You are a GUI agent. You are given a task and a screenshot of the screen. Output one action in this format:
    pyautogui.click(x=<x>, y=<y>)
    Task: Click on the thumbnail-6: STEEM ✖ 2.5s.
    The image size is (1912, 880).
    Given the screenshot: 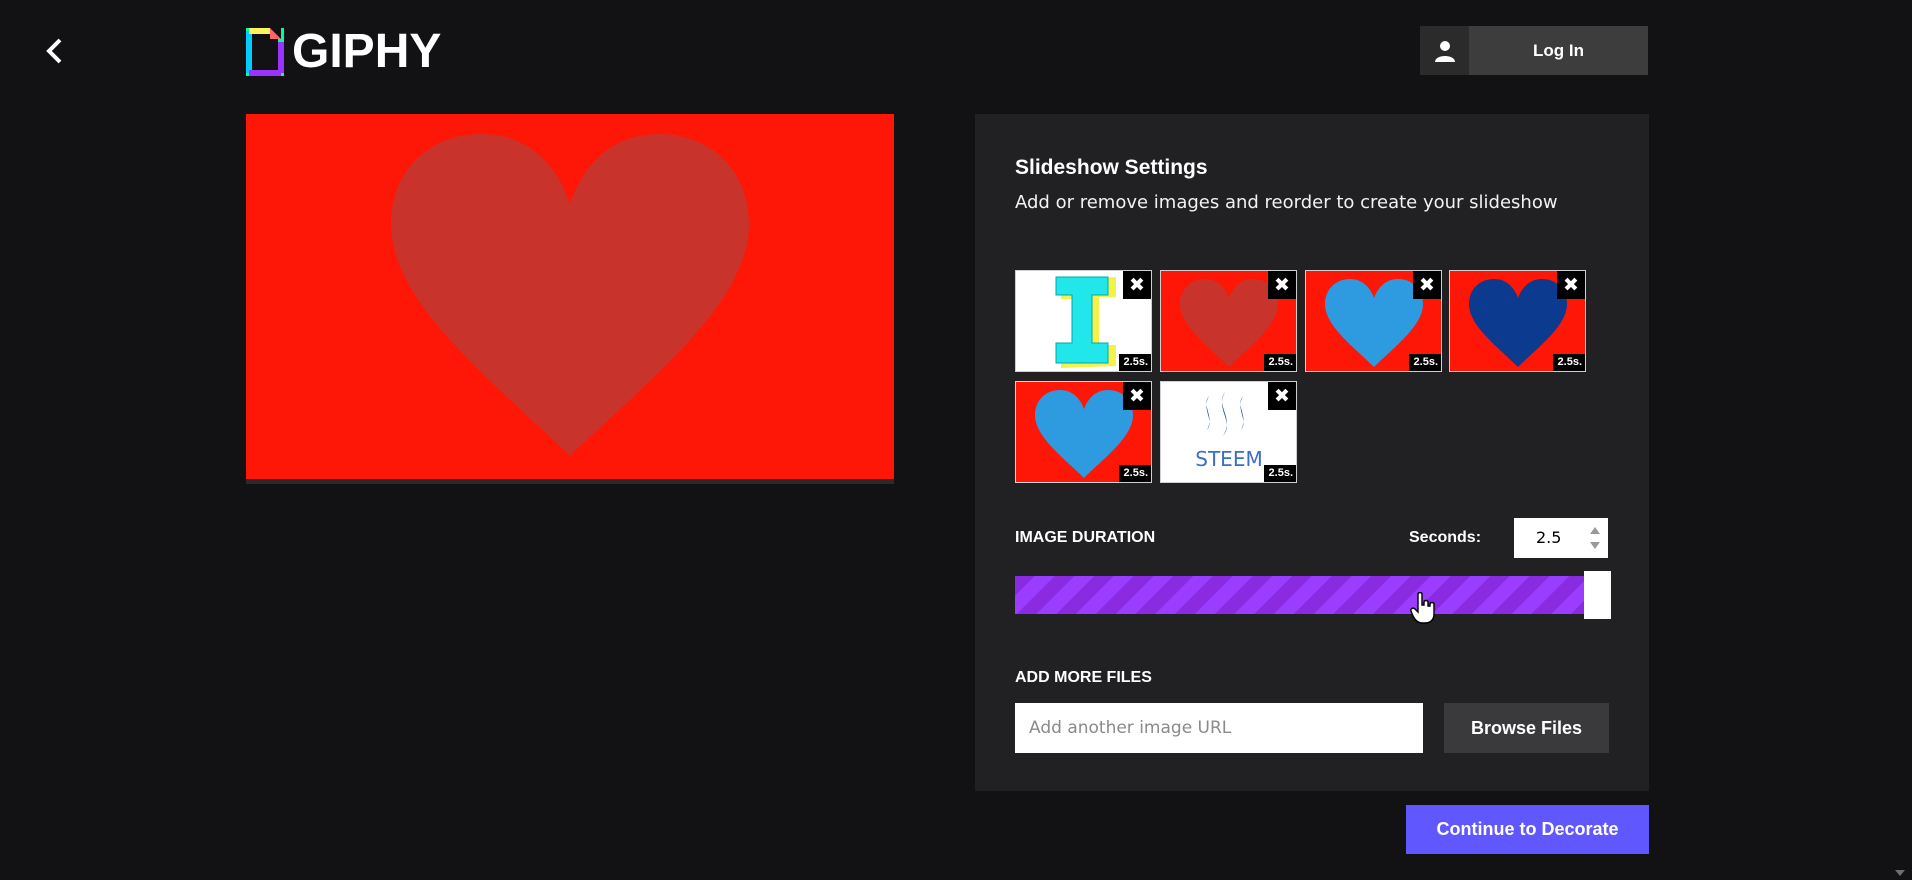 What is the action you would take?
    pyautogui.click(x=1228, y=432)
    